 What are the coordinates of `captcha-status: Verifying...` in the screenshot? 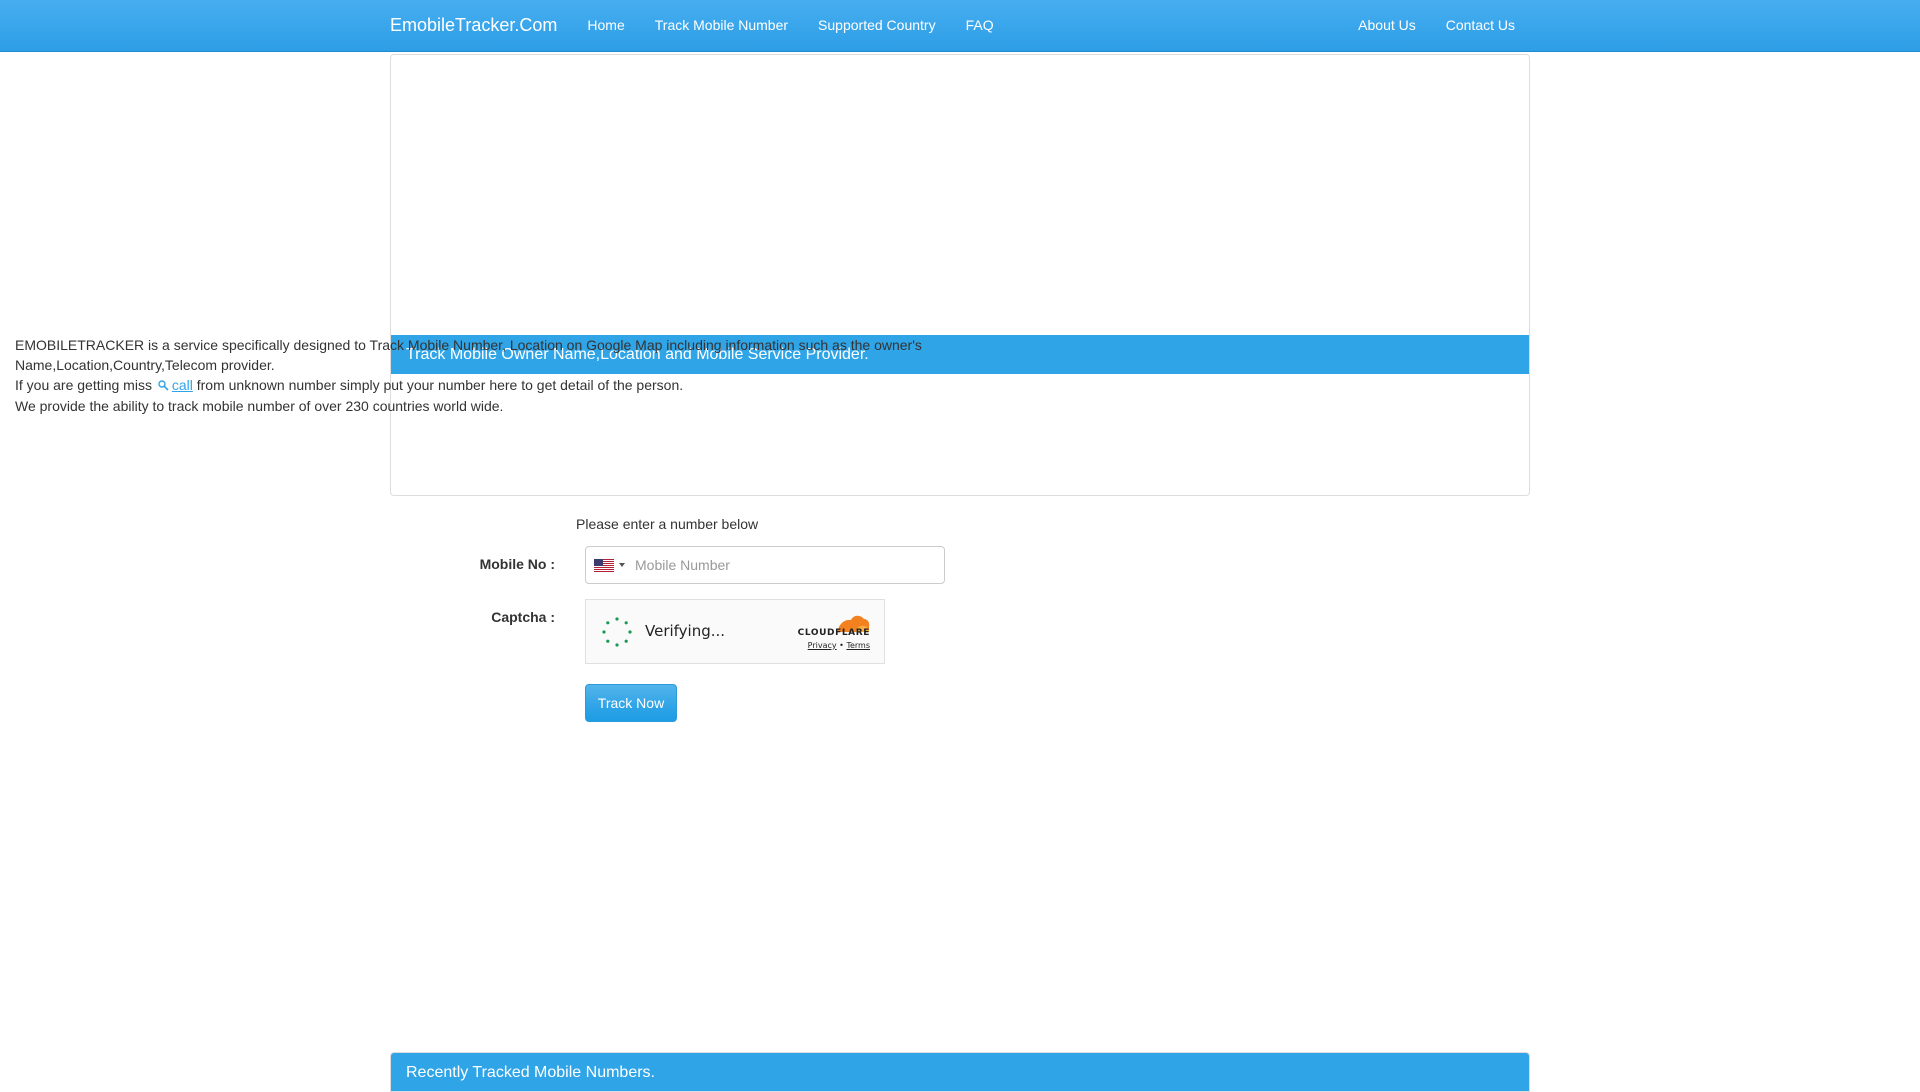 It's located at (685, 631).